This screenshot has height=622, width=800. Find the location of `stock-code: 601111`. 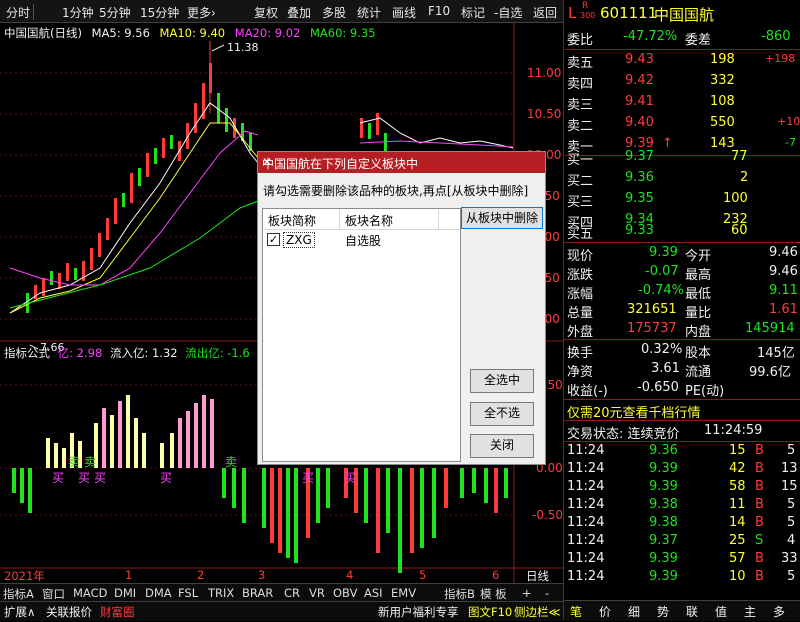

stock-code: 601111 is located at coordinates (629, 13).